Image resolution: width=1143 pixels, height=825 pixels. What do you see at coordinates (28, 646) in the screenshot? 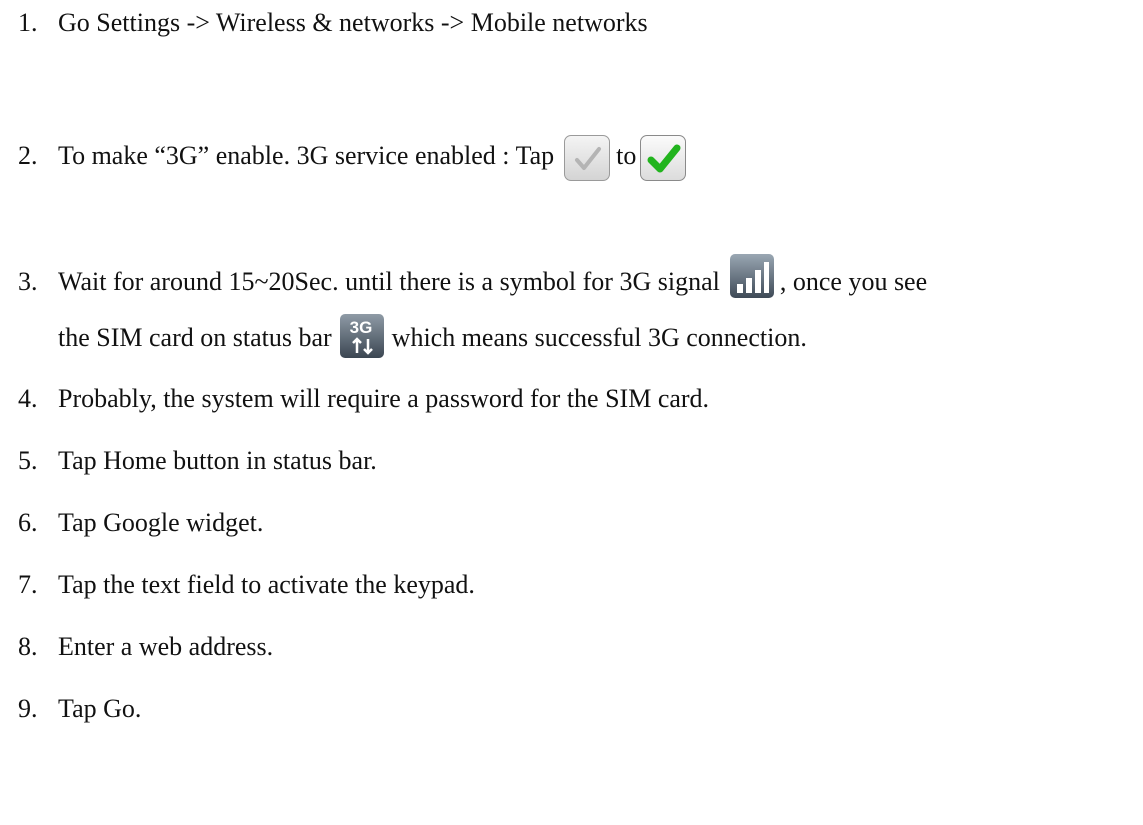
I see `step-number: 8.` at bounding box center [28, 646].